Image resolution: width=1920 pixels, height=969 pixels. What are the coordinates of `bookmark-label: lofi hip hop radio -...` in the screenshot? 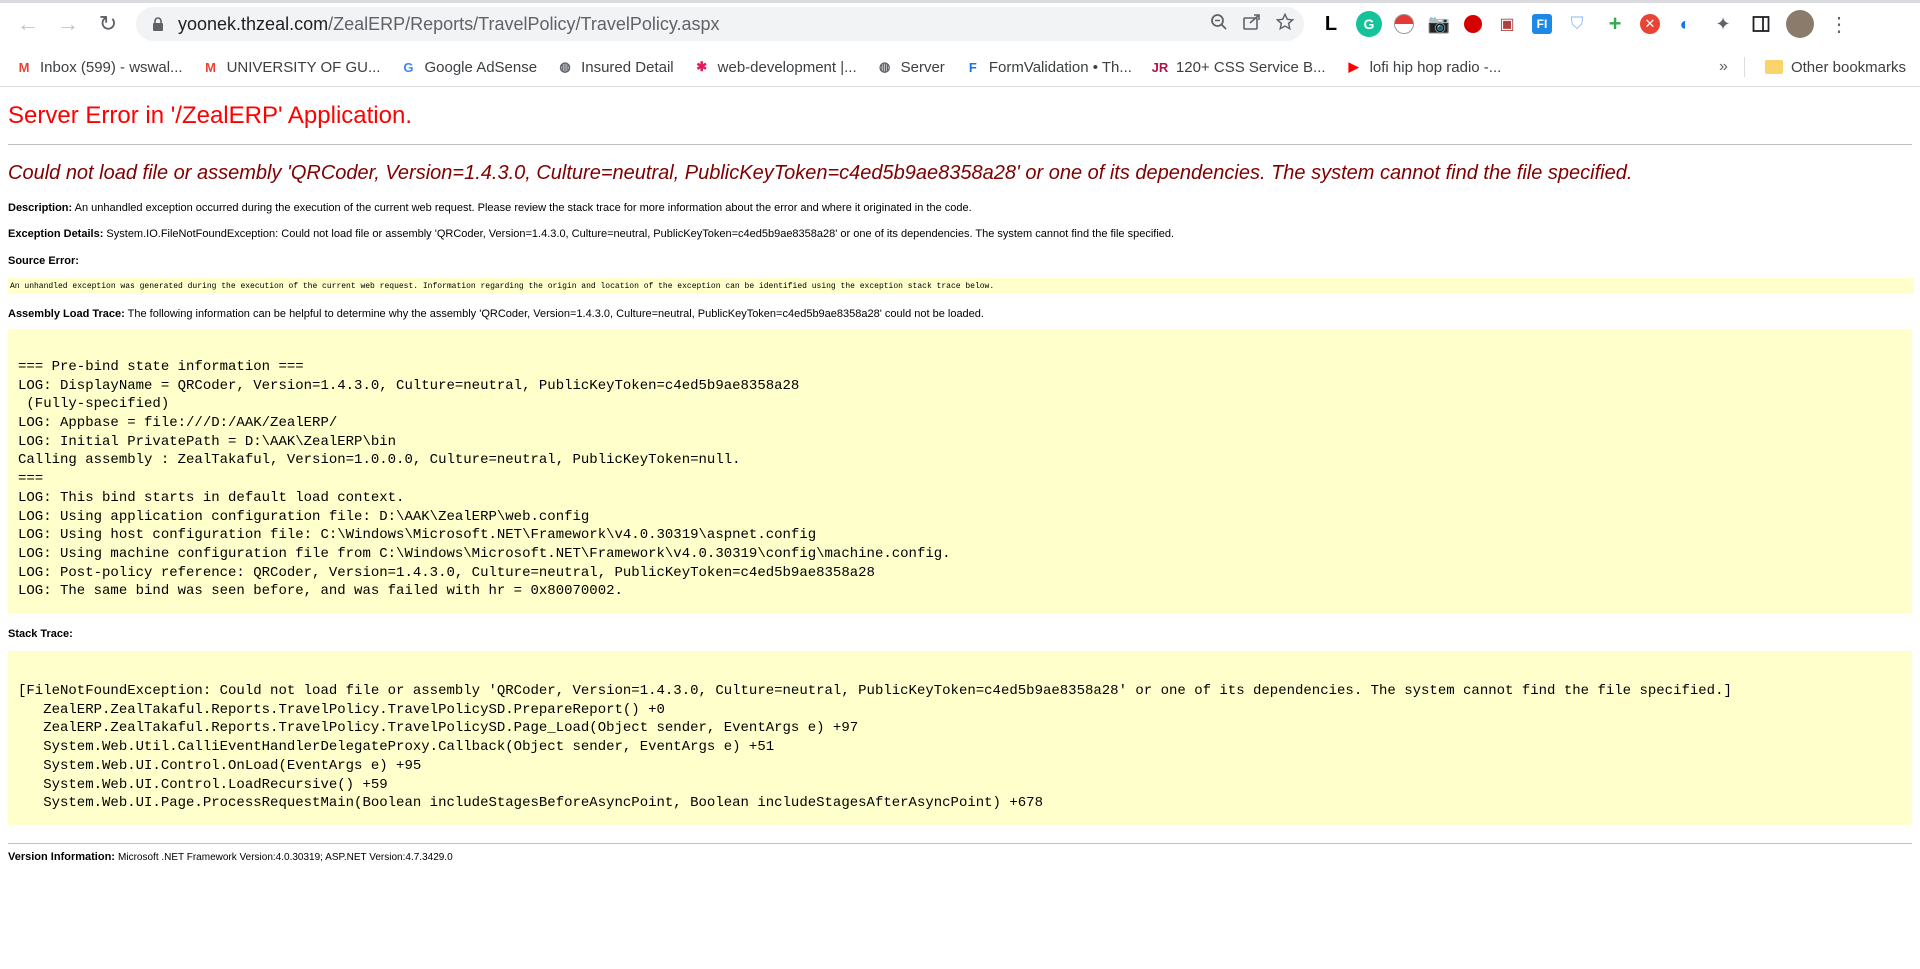 It's located at (1435, 67).